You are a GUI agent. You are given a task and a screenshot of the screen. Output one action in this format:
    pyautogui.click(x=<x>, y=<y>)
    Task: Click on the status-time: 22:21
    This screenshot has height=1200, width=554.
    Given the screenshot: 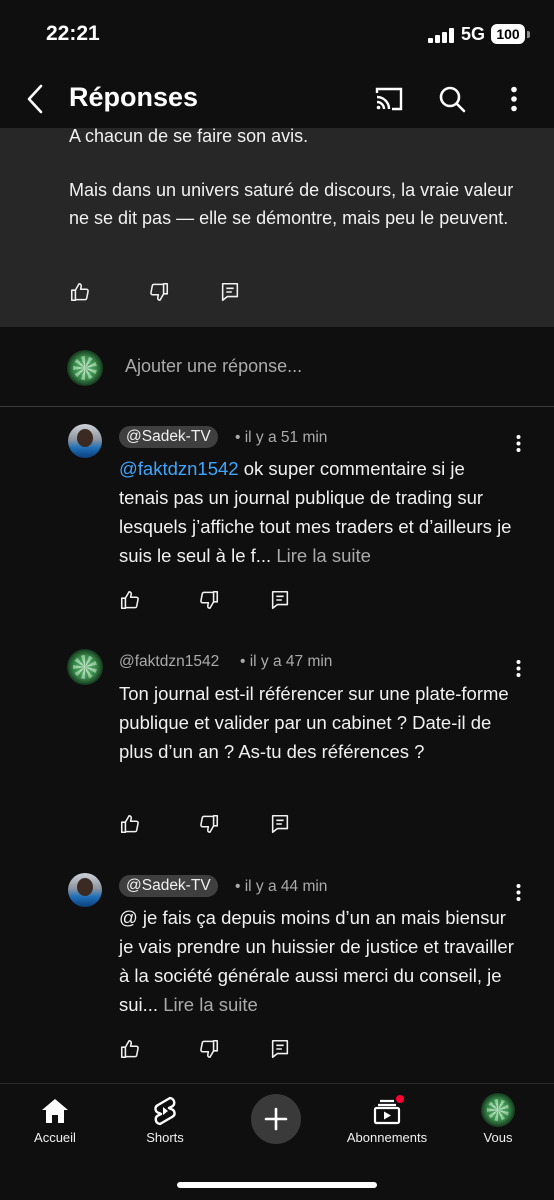 What is the action you would take?
    pyautogui.click(x=73, y=33)
    